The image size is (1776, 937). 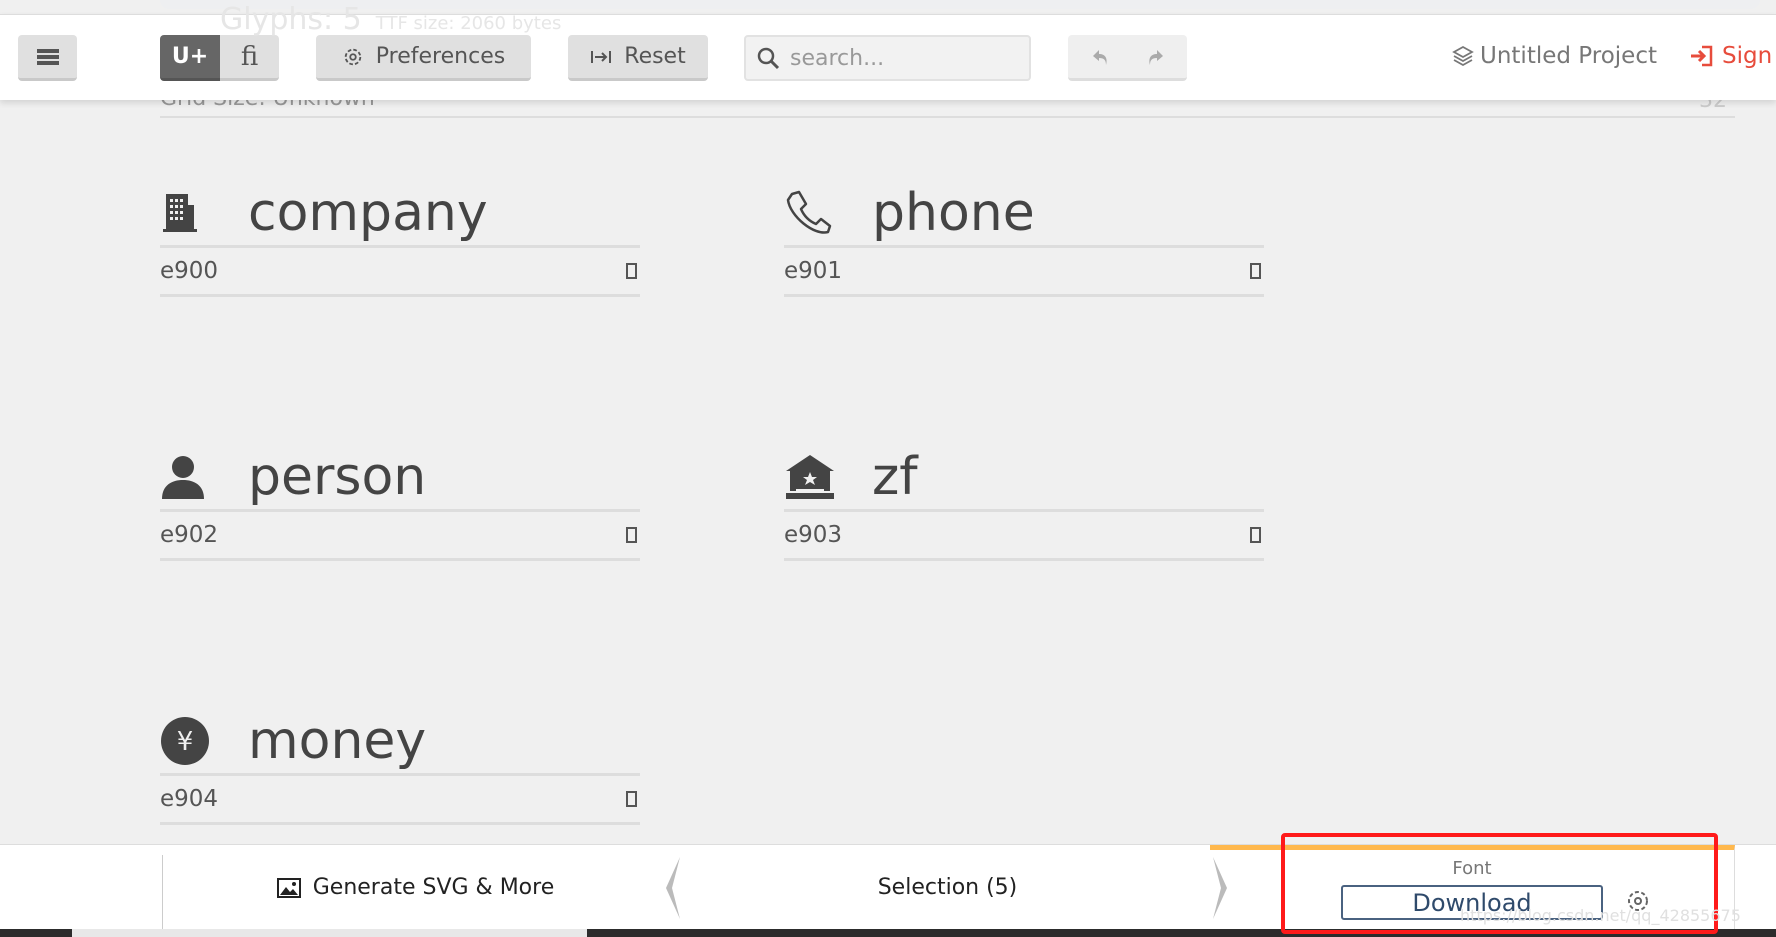 I want to click on yen-icon: ¥, so click(x=204, y=741).